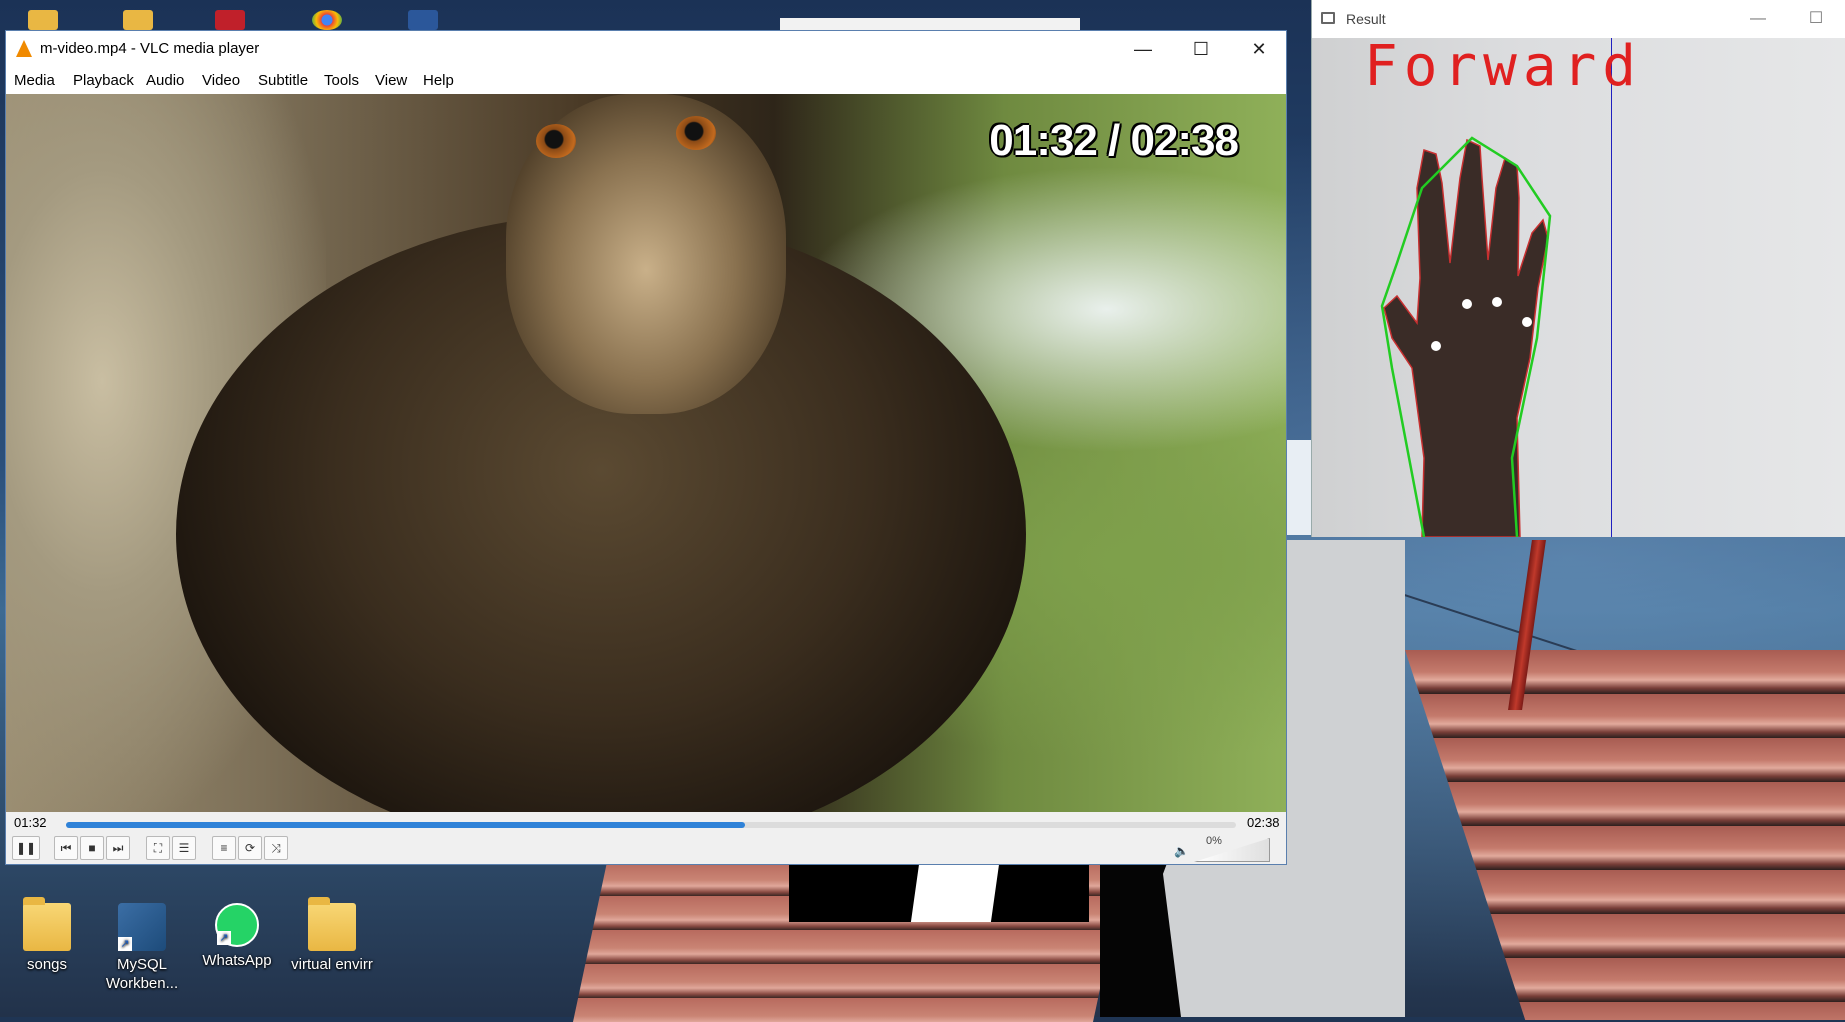  I want to click on vlc-cone-icon, so click(24, 48).